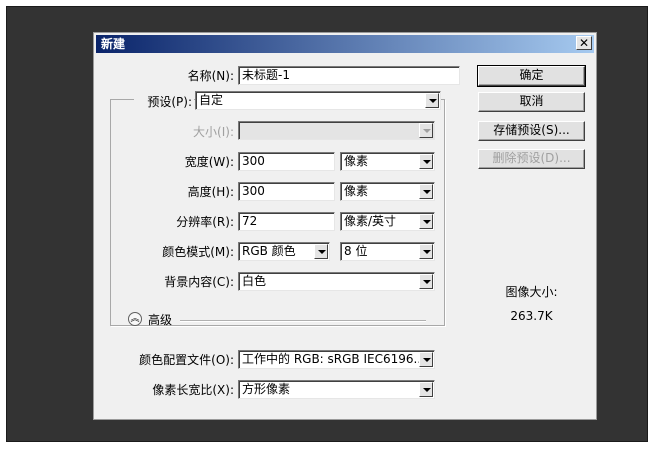  Describe the element at coordinates (199, 282) in the screenshot. I see `background-label: 背景内容(C):` at that location.